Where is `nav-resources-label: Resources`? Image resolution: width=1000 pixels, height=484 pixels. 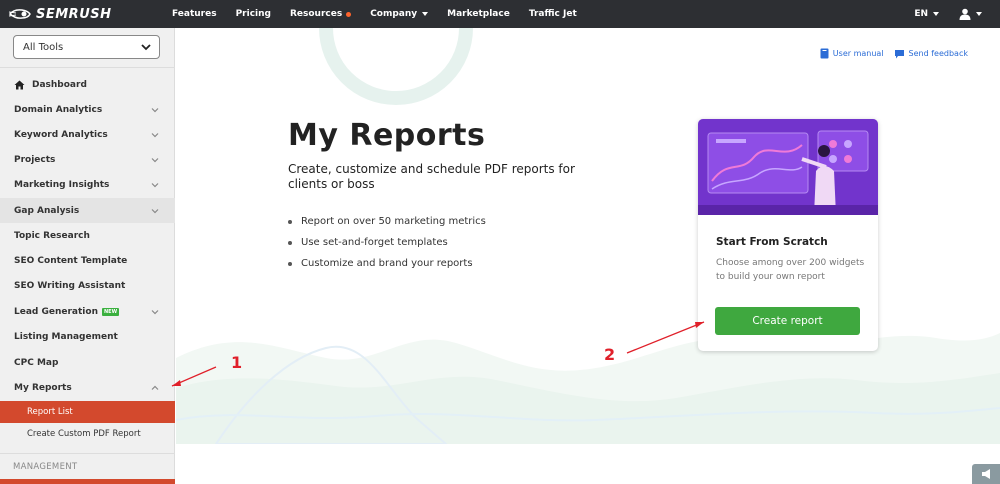 nav-resources-label: Resources is located at coordinates (316, 14).